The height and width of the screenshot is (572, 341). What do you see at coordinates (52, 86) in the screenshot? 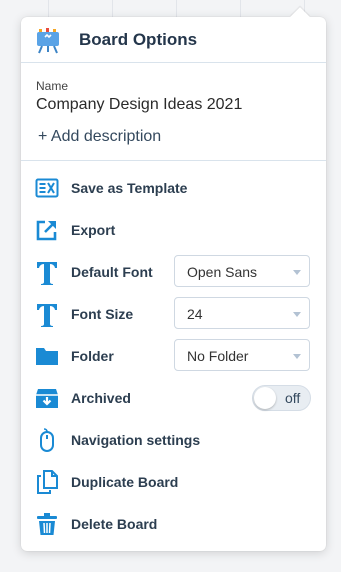
I see `name-label: Name` at bounding box center [52, 86].